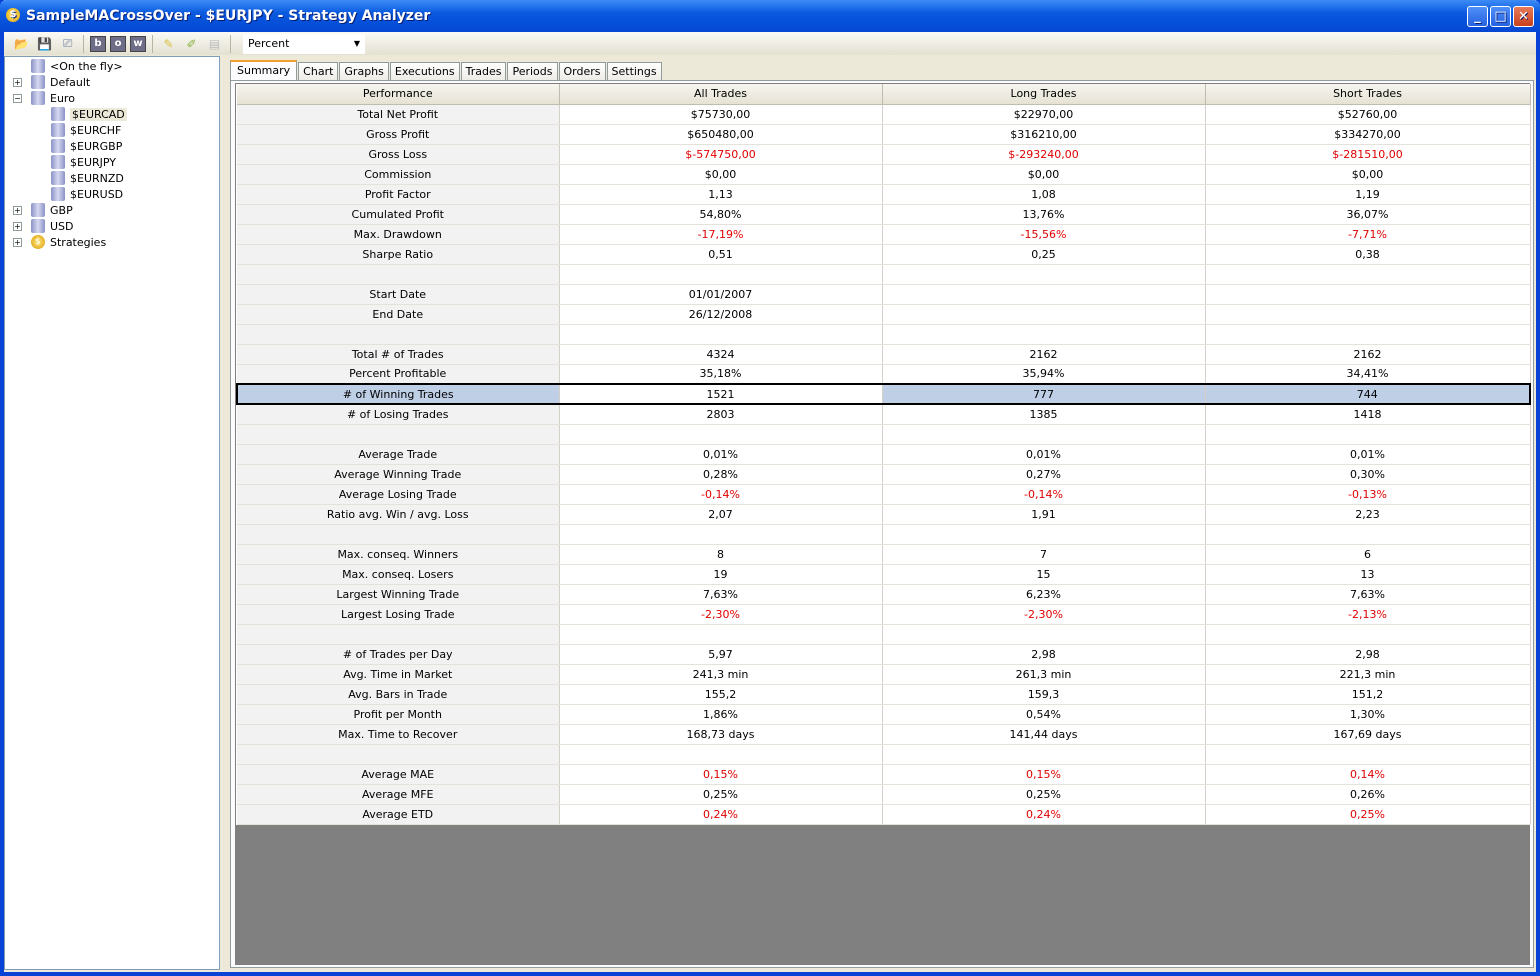 Image resolution: width=1540 pixels, height=976 pixels. I want to click on metric-value: $-574750,00, so click(721, 154).